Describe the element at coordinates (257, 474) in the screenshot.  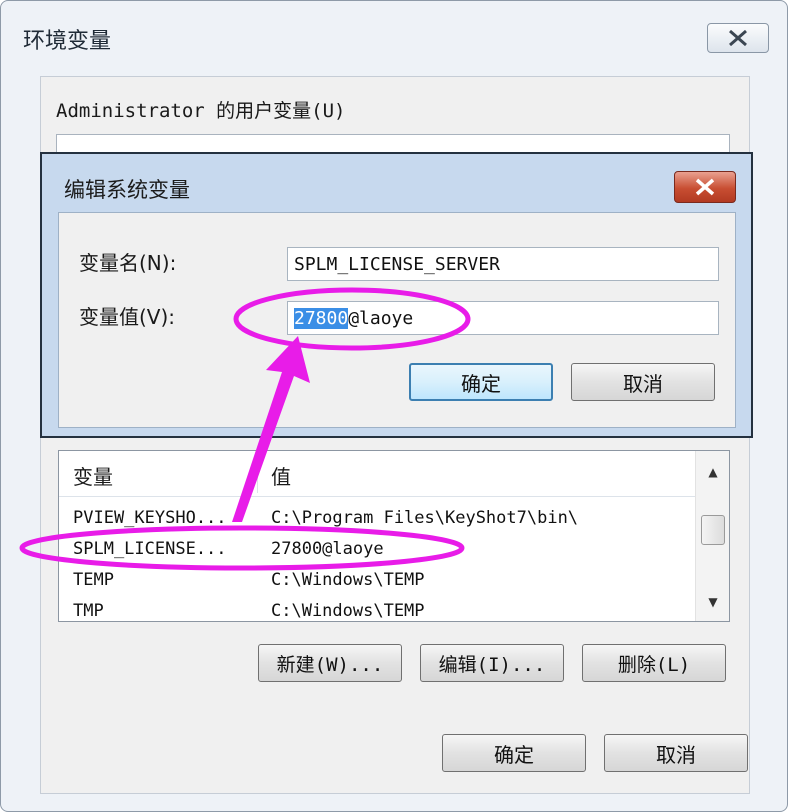
I see `column-divider` at that location.